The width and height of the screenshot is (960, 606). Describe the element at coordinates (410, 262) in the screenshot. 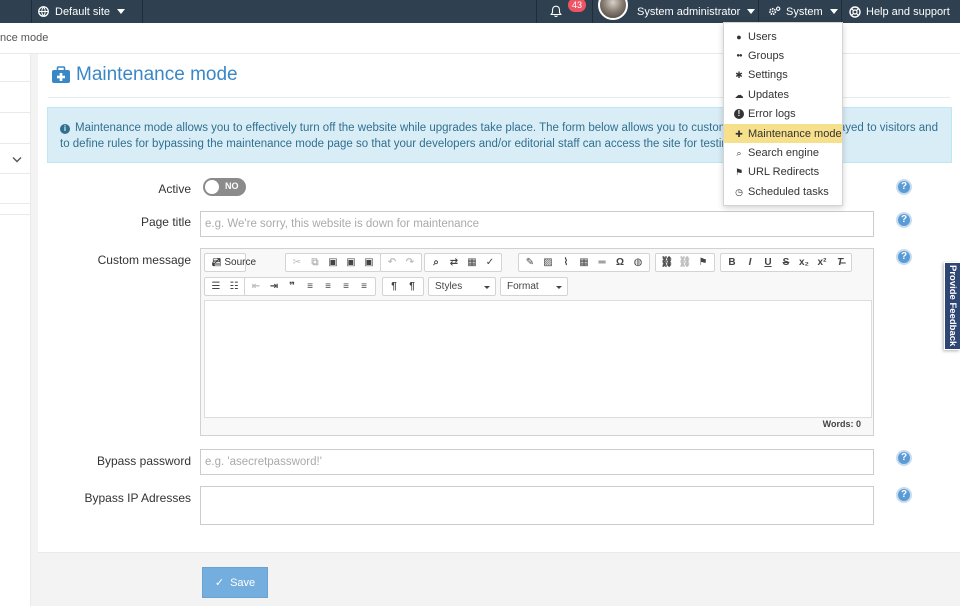

I see `redo-icon: ↷` at that location.